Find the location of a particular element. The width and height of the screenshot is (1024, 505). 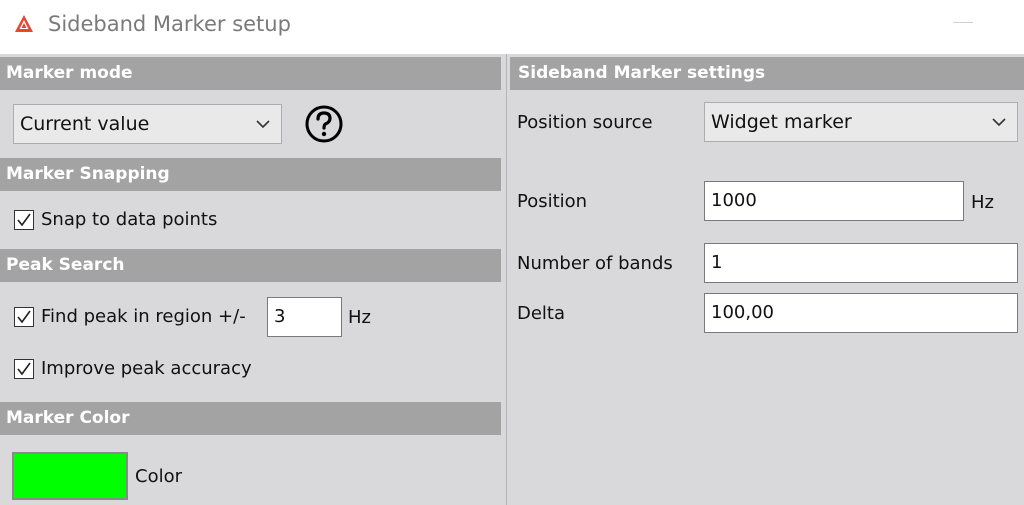

improve-accuracy-checkbox is located at coordinates (24, 369).